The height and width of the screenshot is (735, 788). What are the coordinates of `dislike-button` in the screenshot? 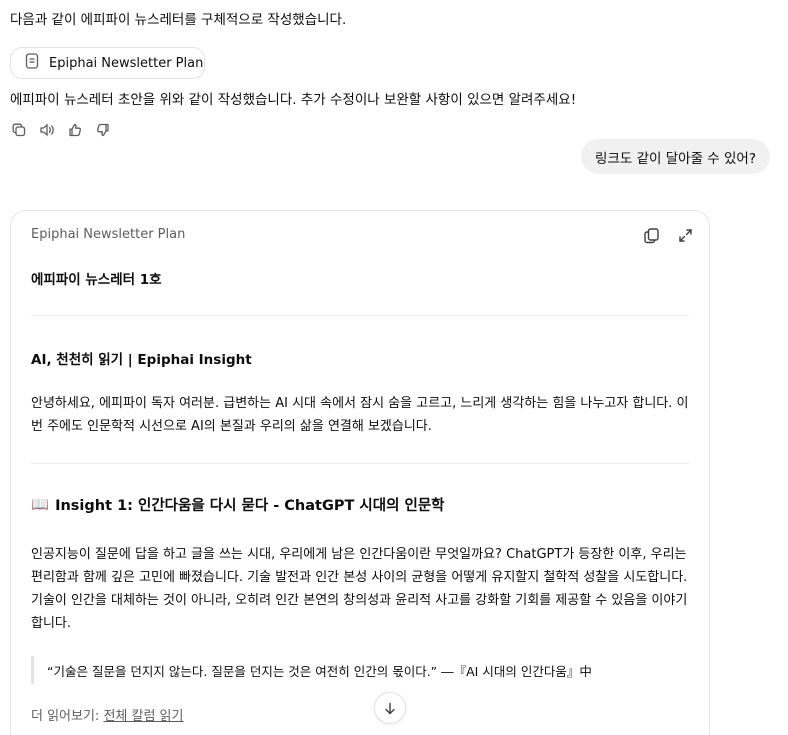 It's located at (103, 130).